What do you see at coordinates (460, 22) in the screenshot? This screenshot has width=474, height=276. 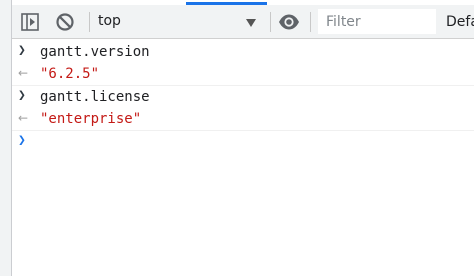 I see `log-levels-dropdown: Defa` at bounding box center [460, 22].